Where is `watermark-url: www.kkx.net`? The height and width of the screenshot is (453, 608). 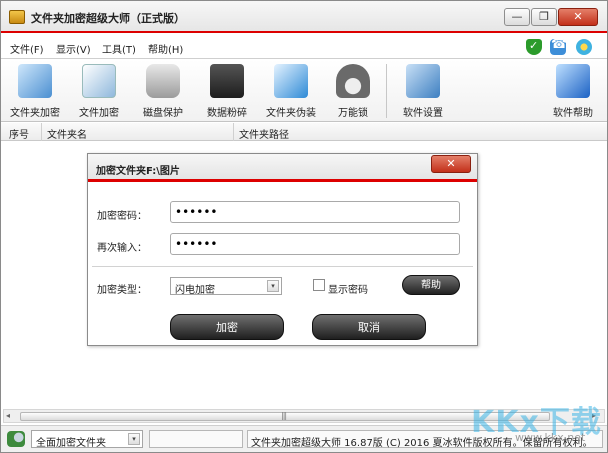 watermark-url: www.kkx.net is located at coordinates (550, 437).